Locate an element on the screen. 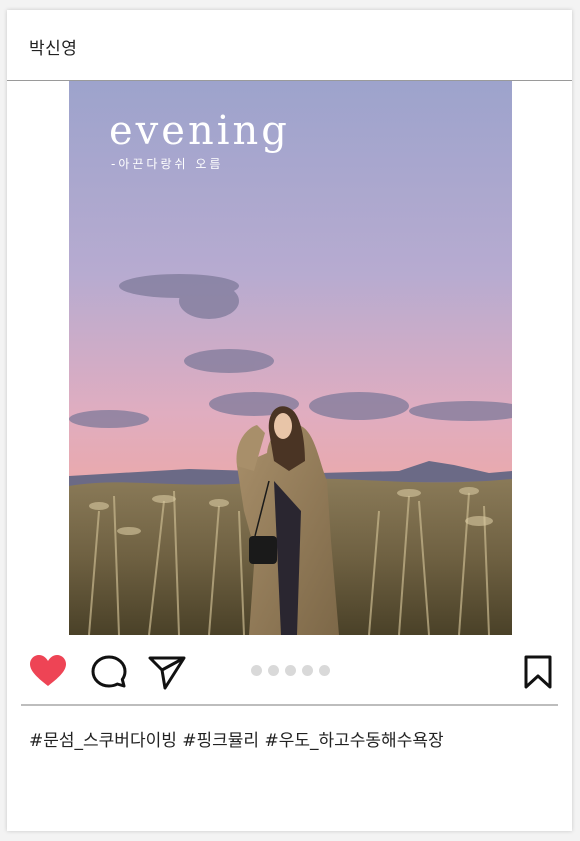 The height and width of the screenshot is (841, 580). heart-filled-icon is located at coordinates (48, 673).